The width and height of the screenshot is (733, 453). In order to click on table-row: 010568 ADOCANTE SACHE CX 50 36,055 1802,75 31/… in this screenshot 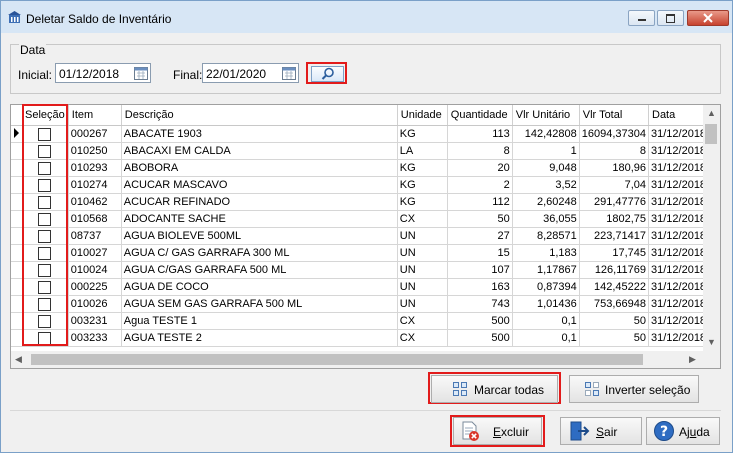, I will do `click(361, 219)`.